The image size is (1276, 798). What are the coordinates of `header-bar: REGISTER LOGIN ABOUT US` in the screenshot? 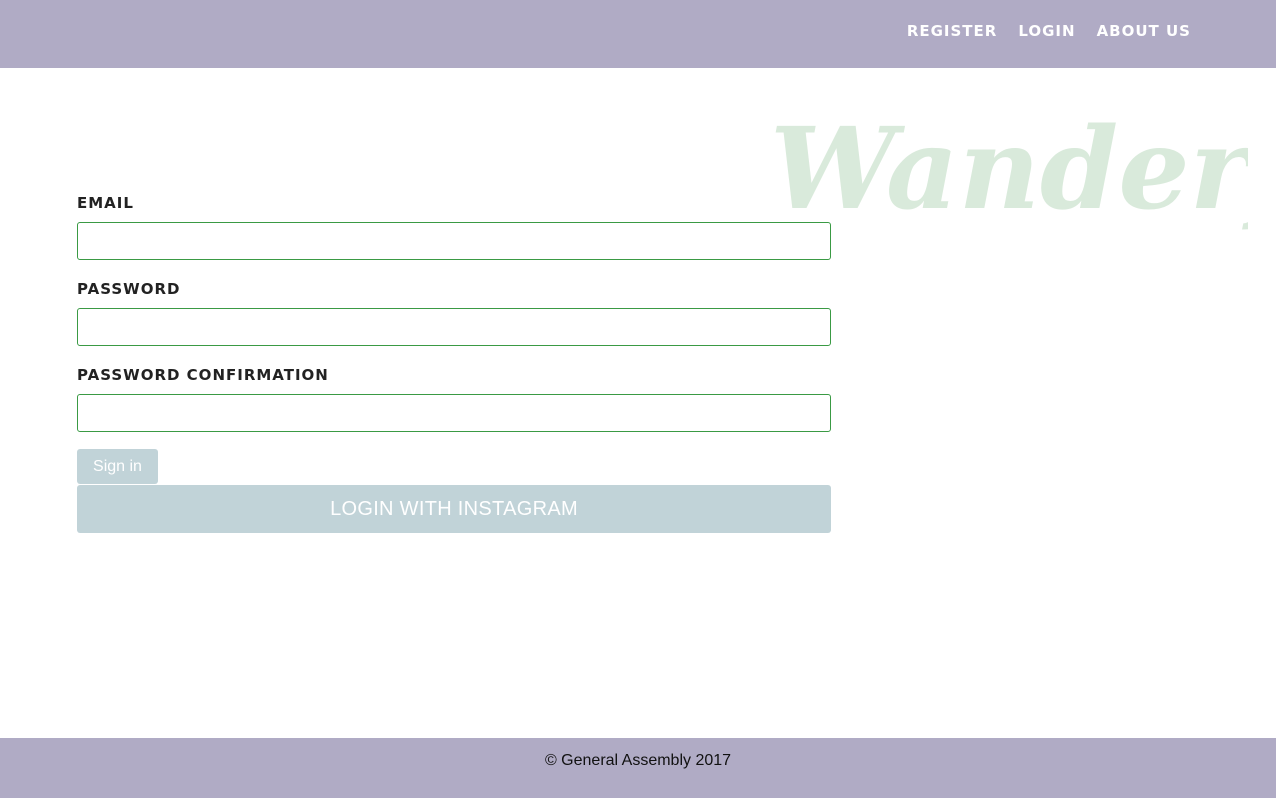 It's located at (638, 34).